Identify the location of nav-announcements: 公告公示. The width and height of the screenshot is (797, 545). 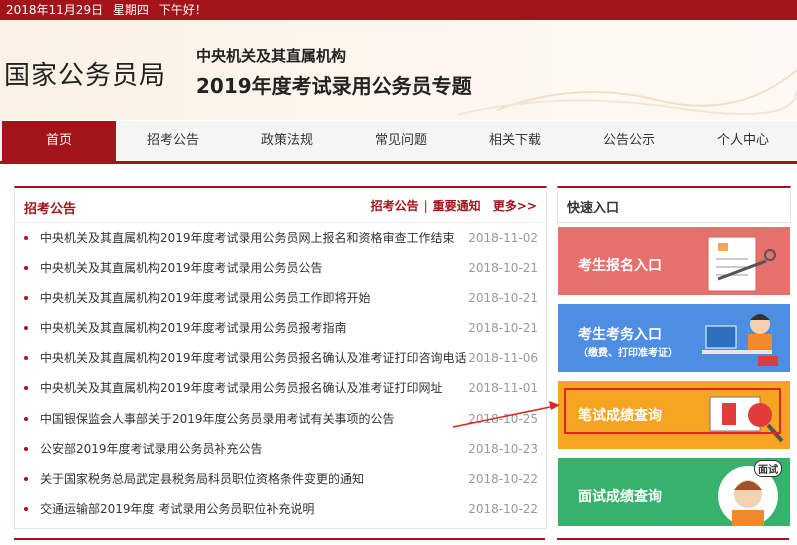
(629, 141).